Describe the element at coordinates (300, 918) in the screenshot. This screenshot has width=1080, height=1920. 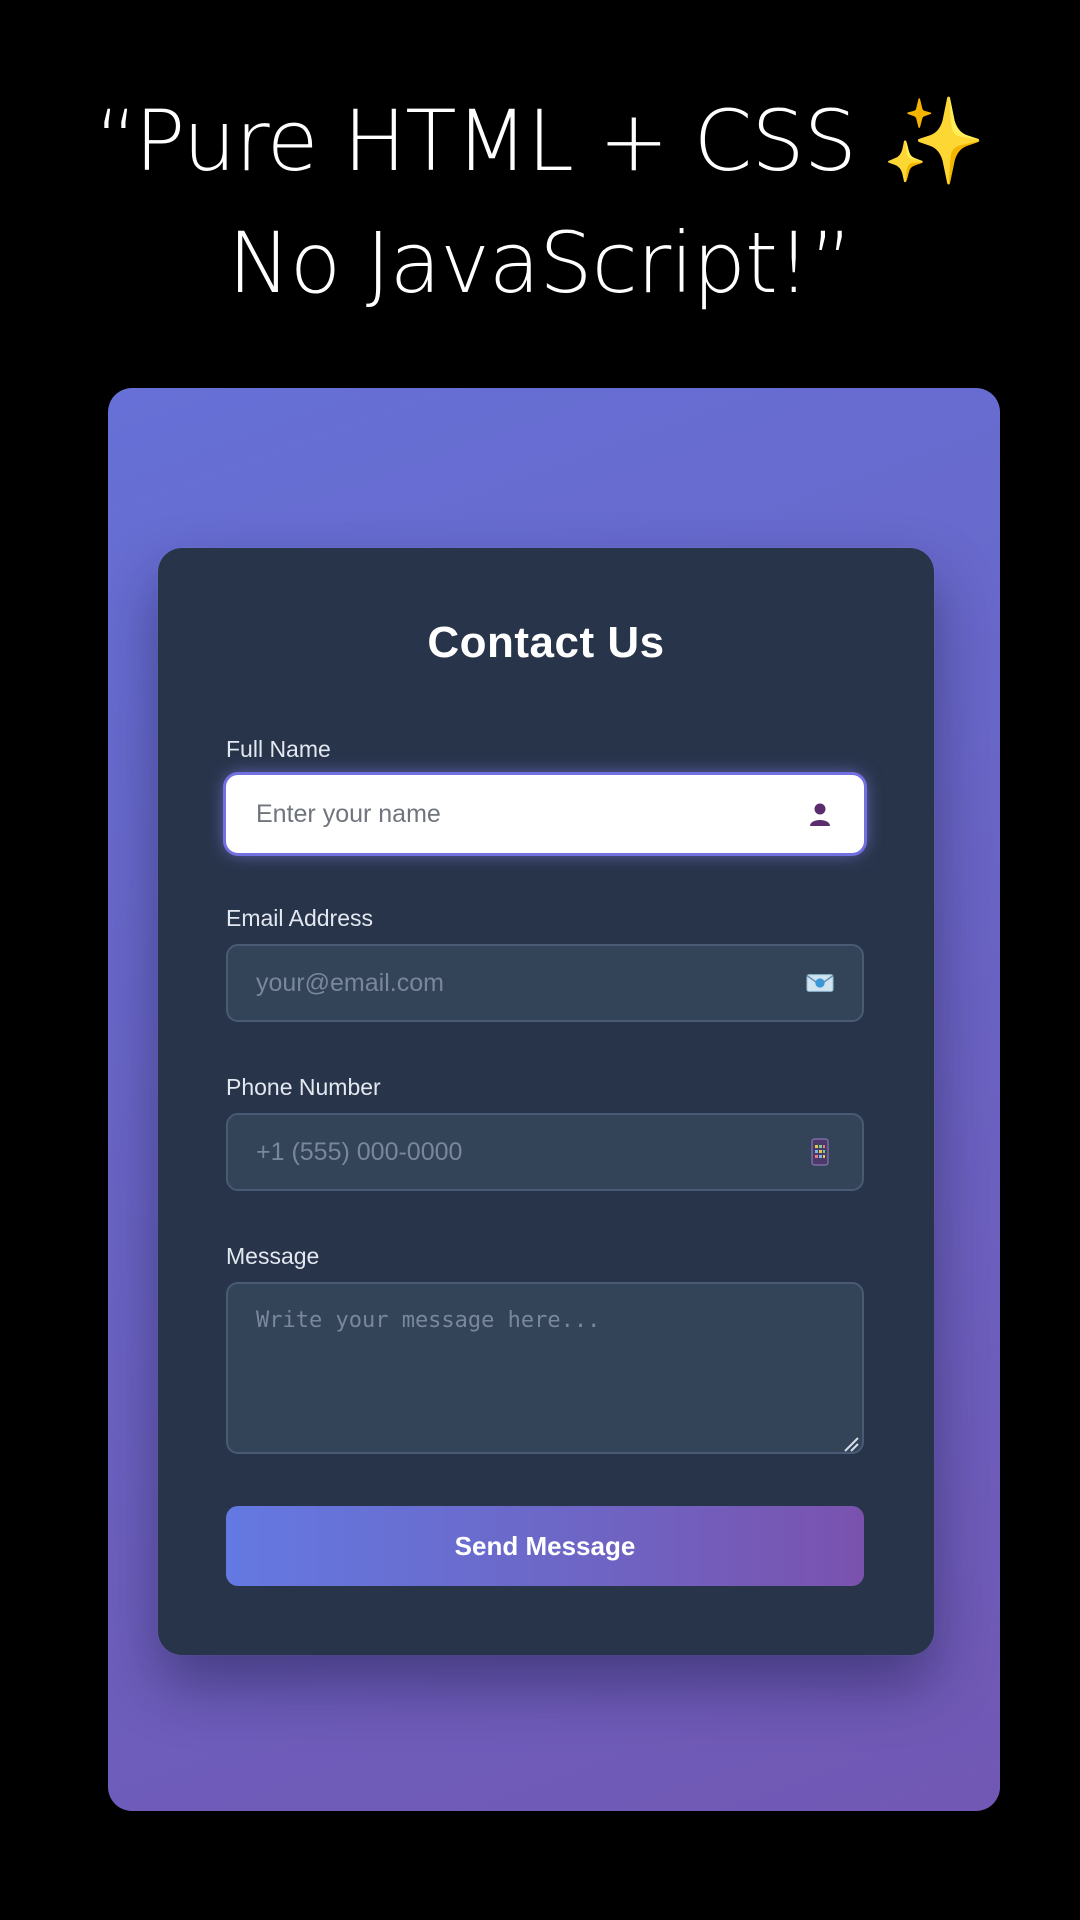
I see `email-label: Email Address` at that location.